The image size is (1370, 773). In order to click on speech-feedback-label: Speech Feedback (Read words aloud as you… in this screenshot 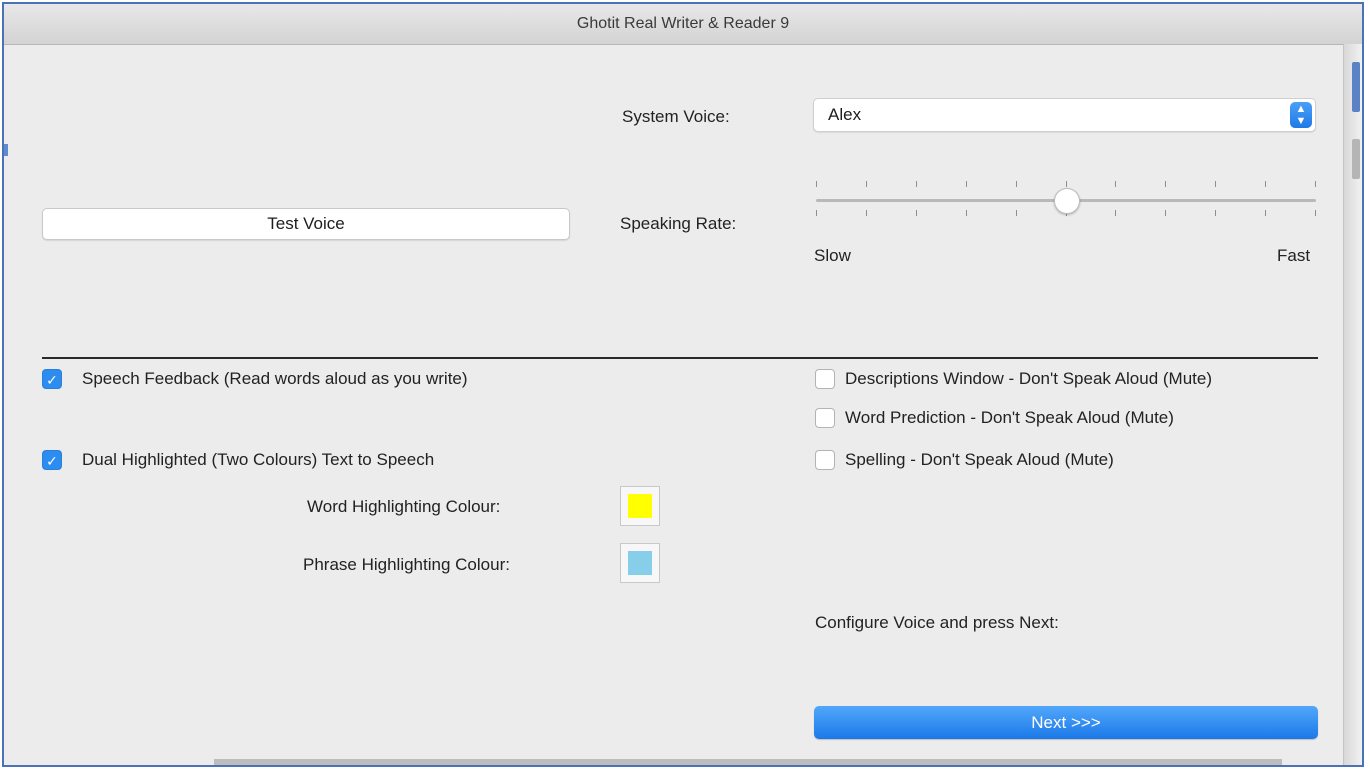, I will do `click(275, 378)`.